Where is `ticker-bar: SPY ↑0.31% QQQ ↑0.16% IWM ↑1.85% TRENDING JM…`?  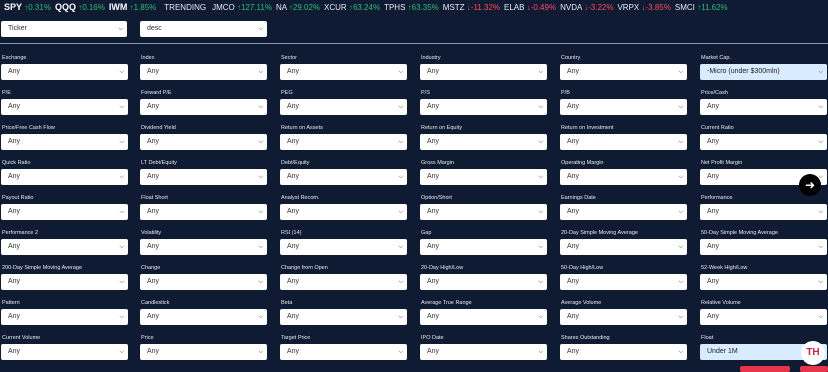
ticker-bar: SPY ↑0.31% QQQ ↑0.16% IWM ↑1.85% TRENDING JM… is located at coordinates (414, 7).